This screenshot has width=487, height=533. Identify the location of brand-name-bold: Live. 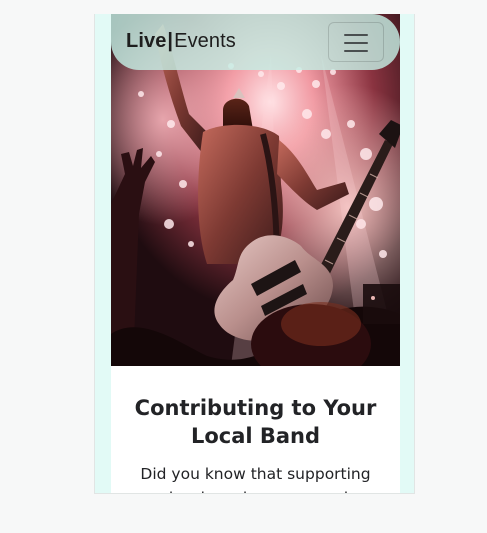
(146, 41).